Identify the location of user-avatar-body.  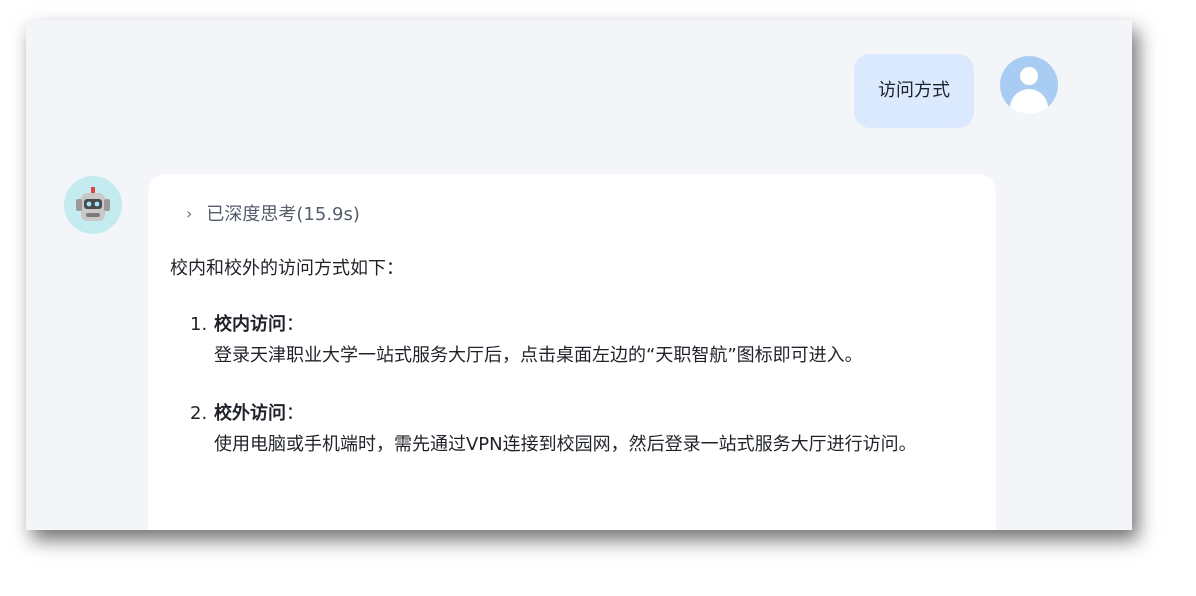
(1029, 101).